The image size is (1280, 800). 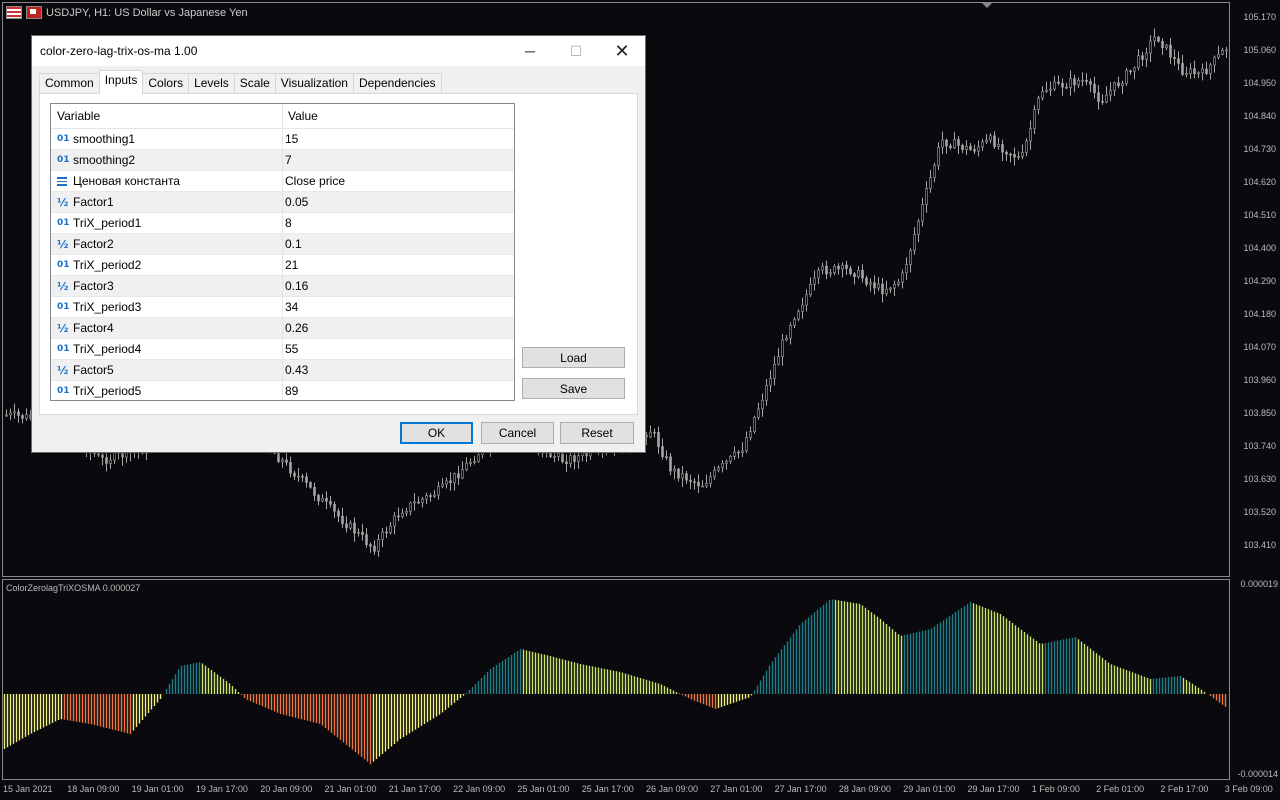 I want to click on load-button: Load, so click(x=573, y=357).